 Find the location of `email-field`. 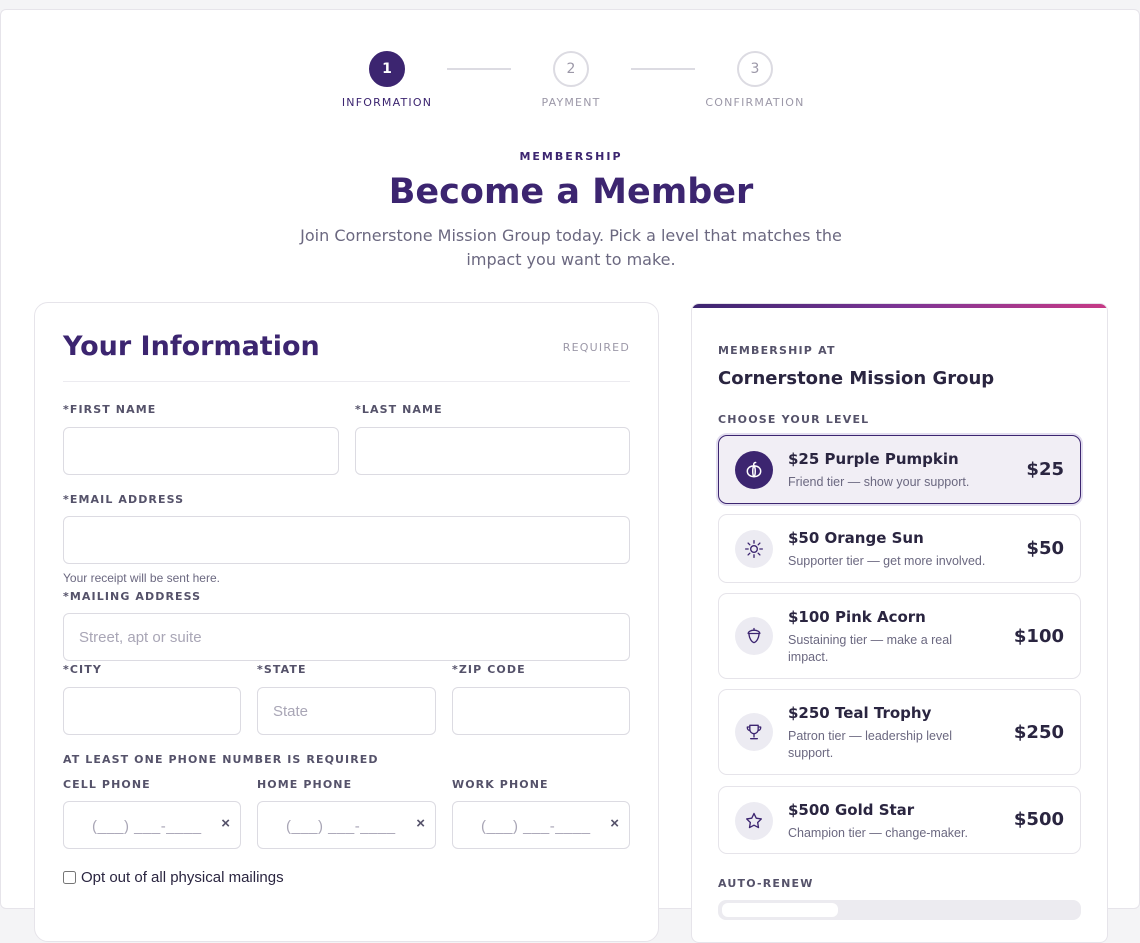

email-field is located at coordinates (346, 540).